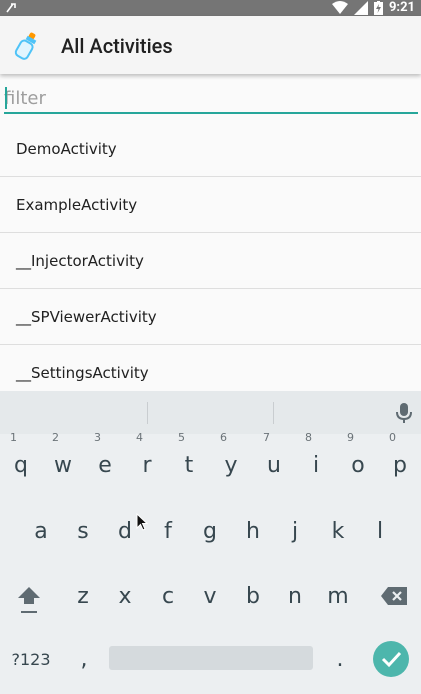 The height and width of the screenshot is (694, 421). Describe the element at coordinates (400, 454) in the screenshot. I see `key-p: 0p` at that location.